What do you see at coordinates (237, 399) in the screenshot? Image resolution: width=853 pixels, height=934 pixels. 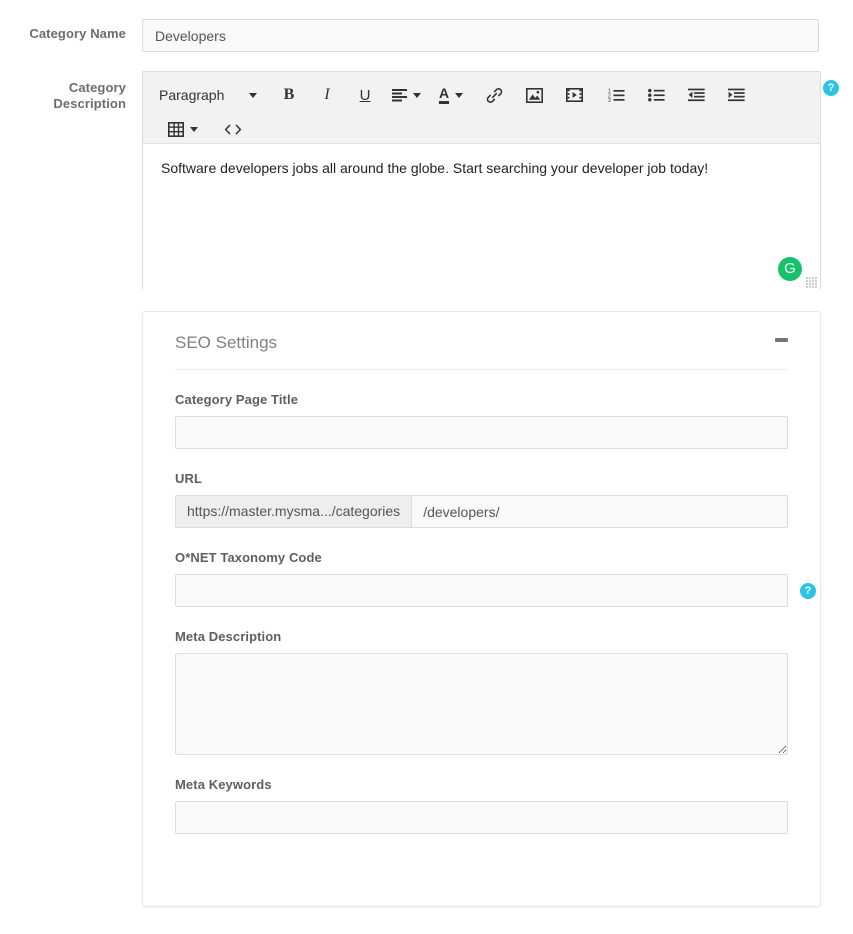 I see `category-page-title-label: Category Page Title` at bounding box center [237, 399].